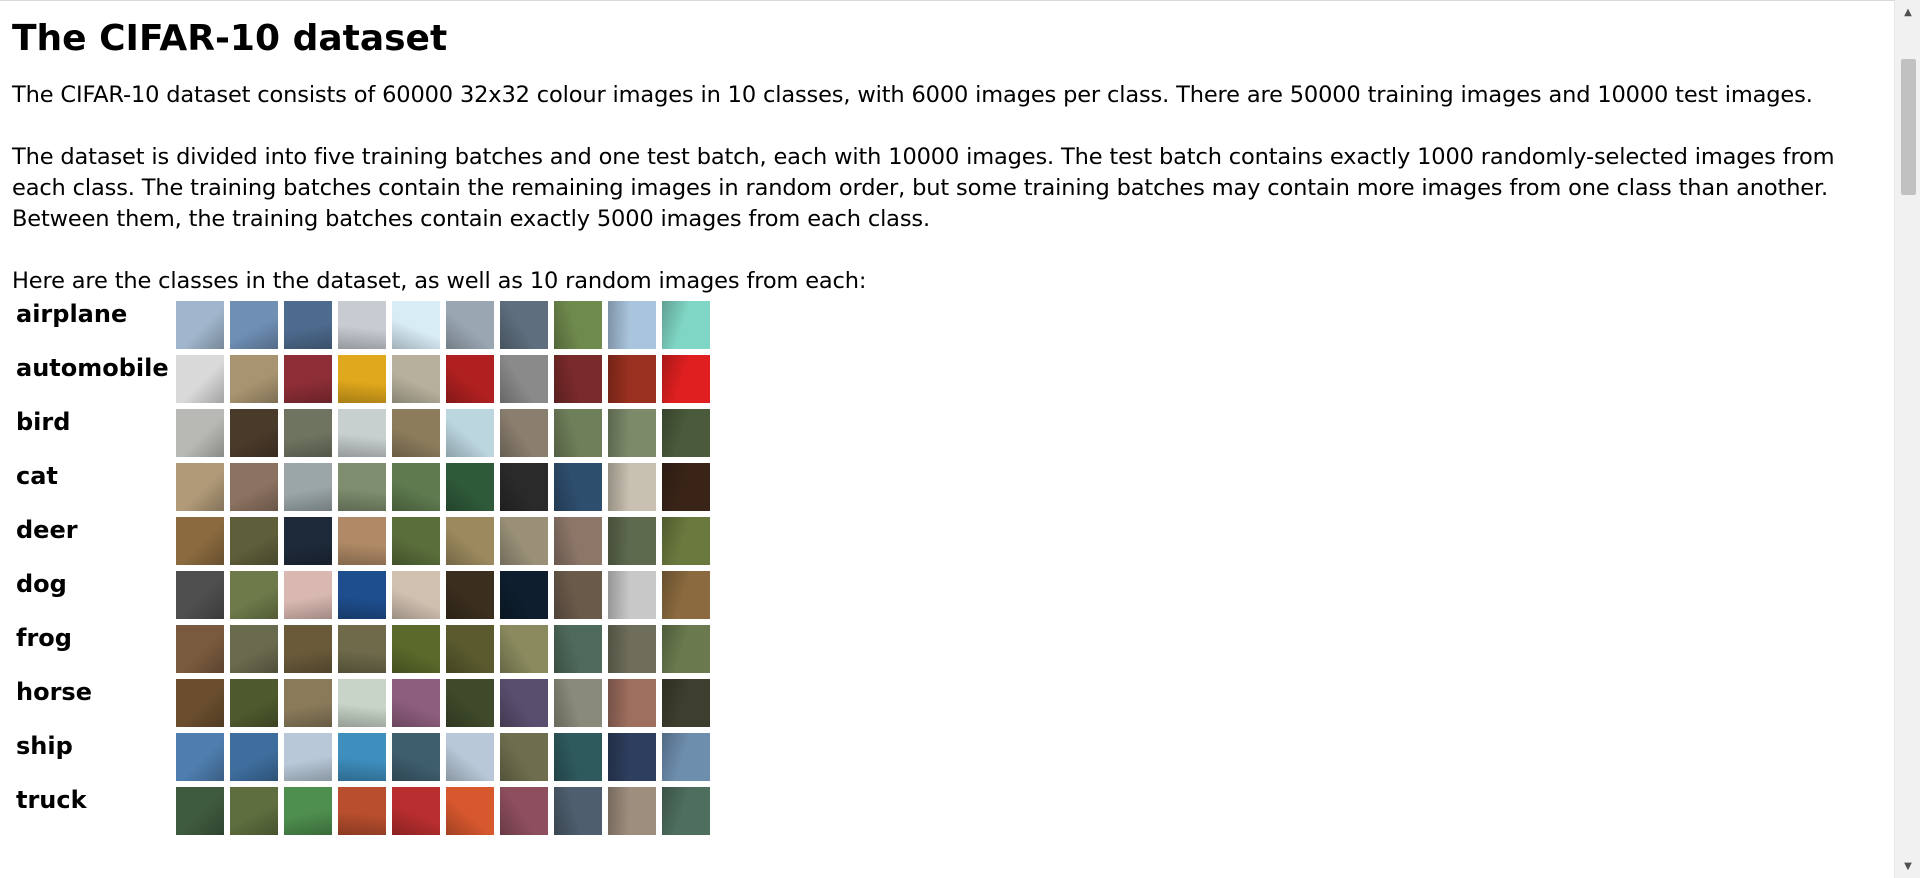  What do you see at coordinates (92, 368) in the screenshot?
I see `class-name: automobile` at bounding box center [92, 368].